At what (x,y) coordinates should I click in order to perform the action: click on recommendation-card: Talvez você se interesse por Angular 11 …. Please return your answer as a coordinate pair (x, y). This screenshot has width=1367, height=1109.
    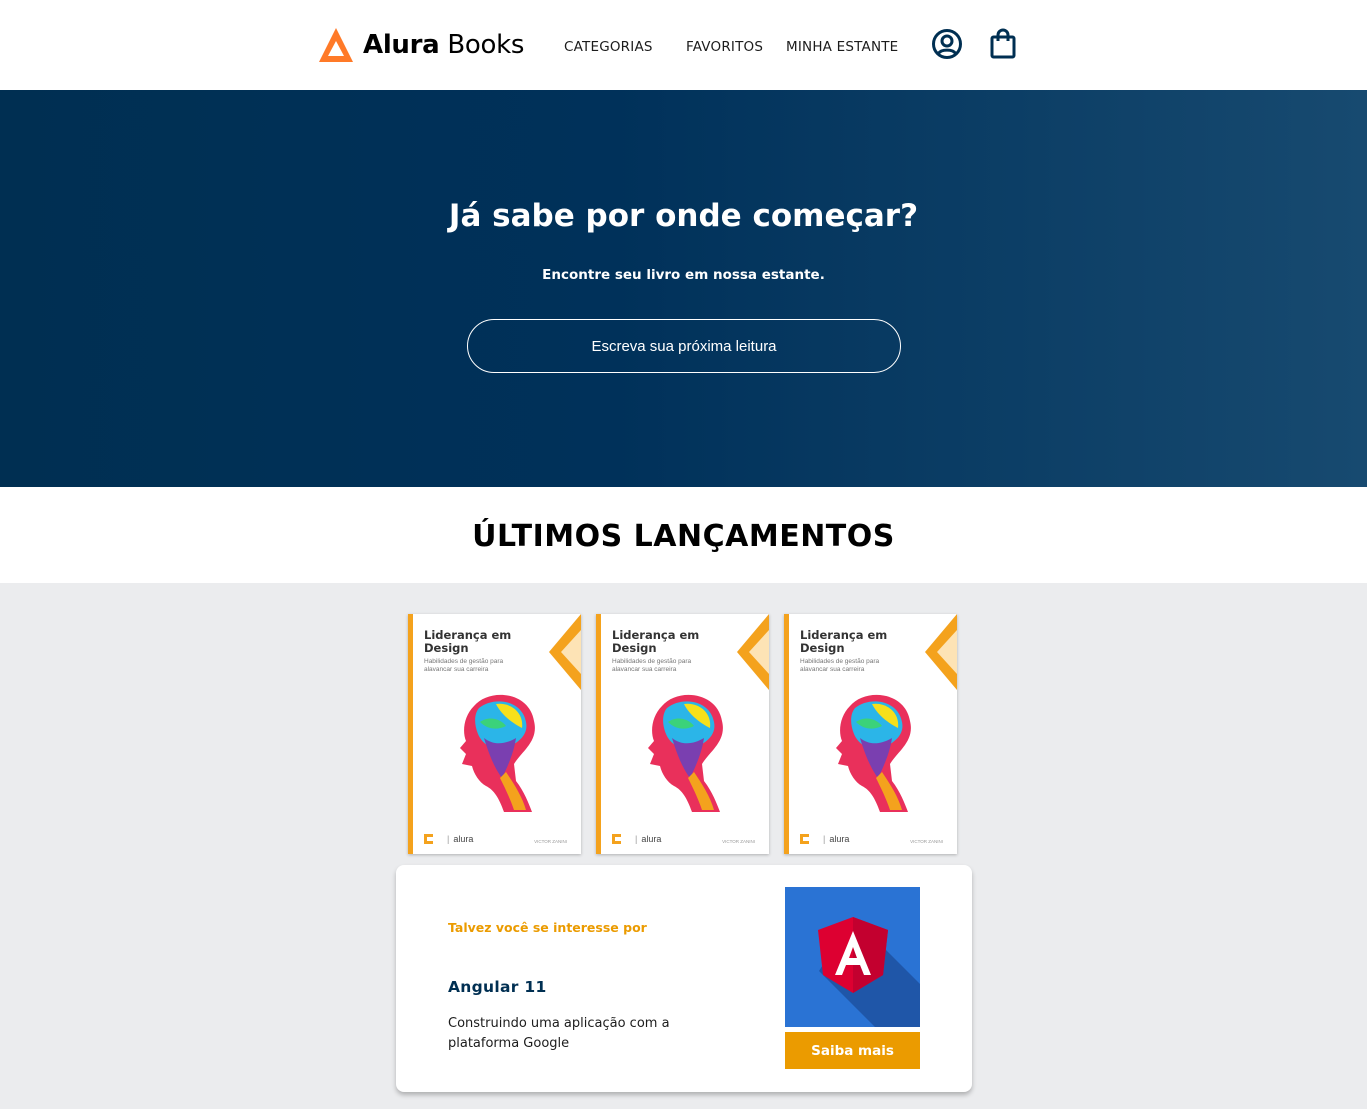
    Looking at the image, I should click on (684, 978).